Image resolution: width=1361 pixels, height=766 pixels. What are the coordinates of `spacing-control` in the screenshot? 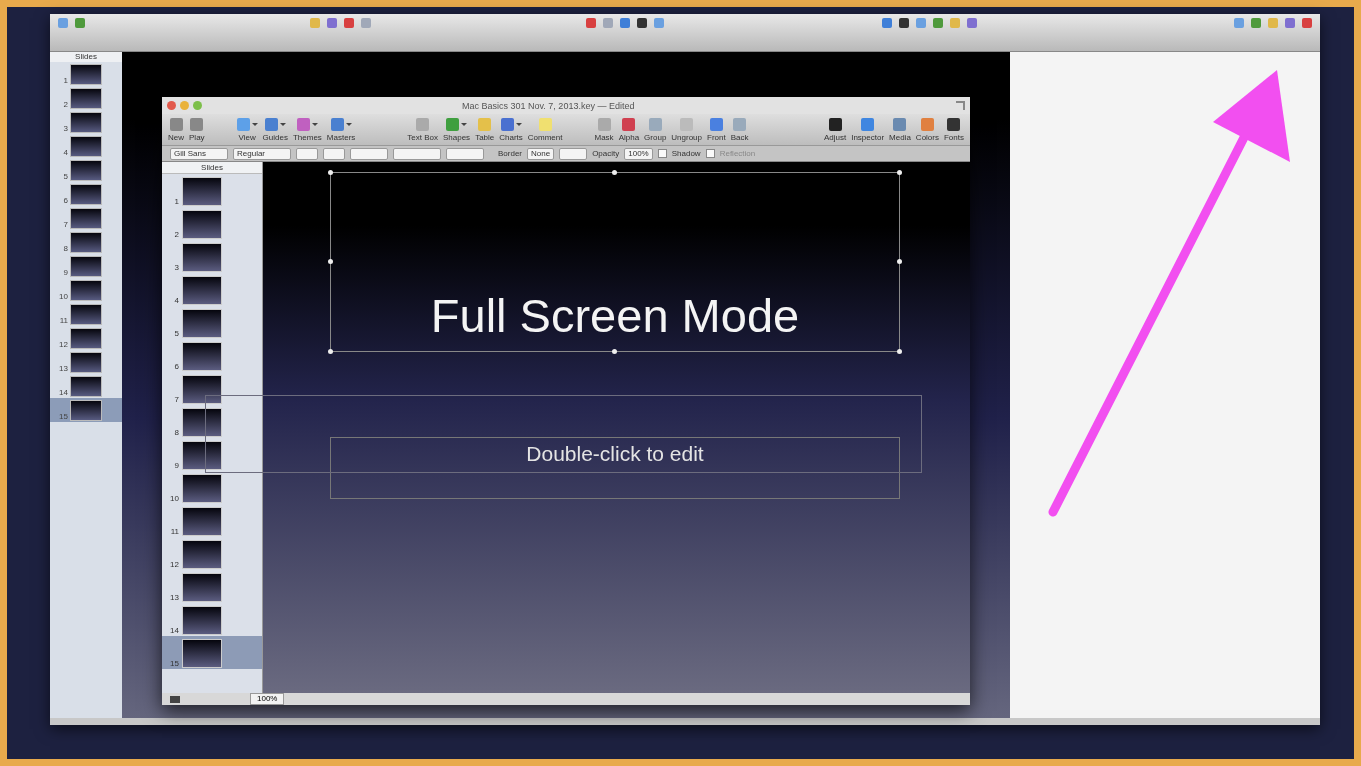 It's located at (465, 153).